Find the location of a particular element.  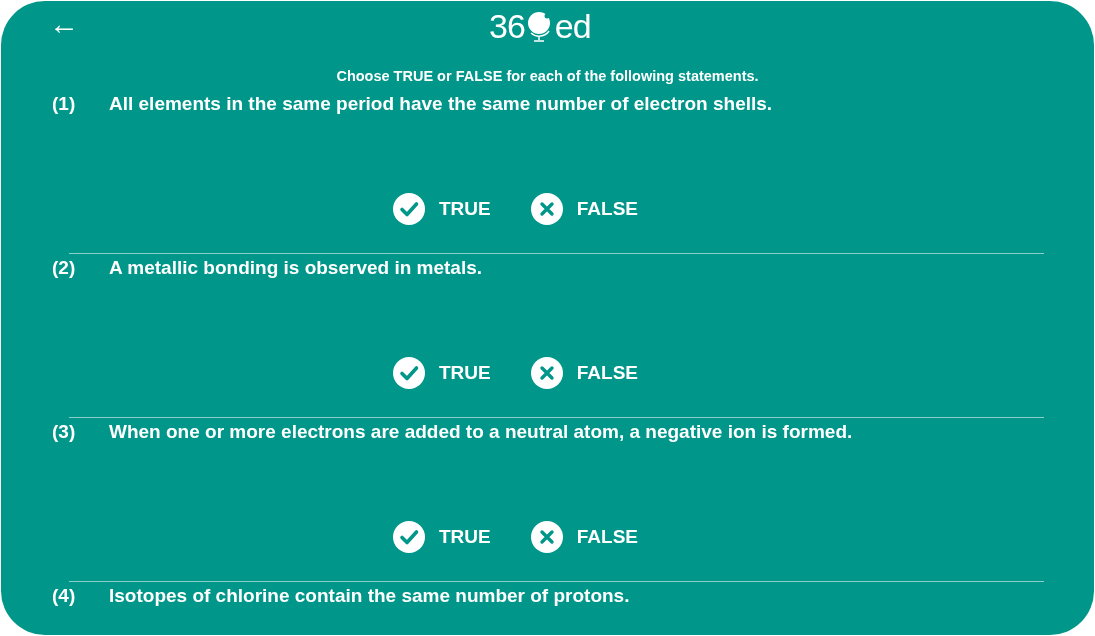

back-button: ← is located at coordinates (64, 24).